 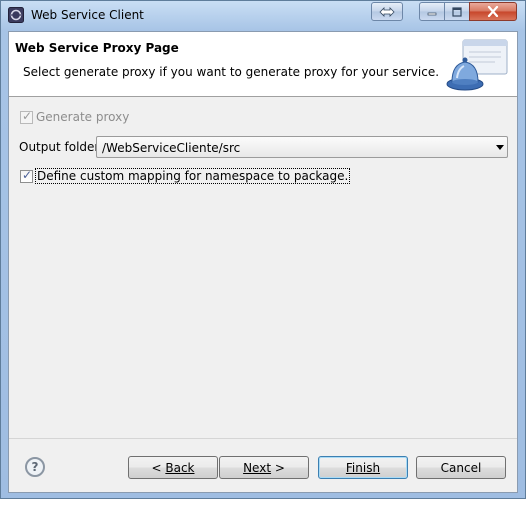 What do you see at coordinates (158, 467) in the screenshot?
I see `back-button-prefix: <` at bounding box center [158, 467].